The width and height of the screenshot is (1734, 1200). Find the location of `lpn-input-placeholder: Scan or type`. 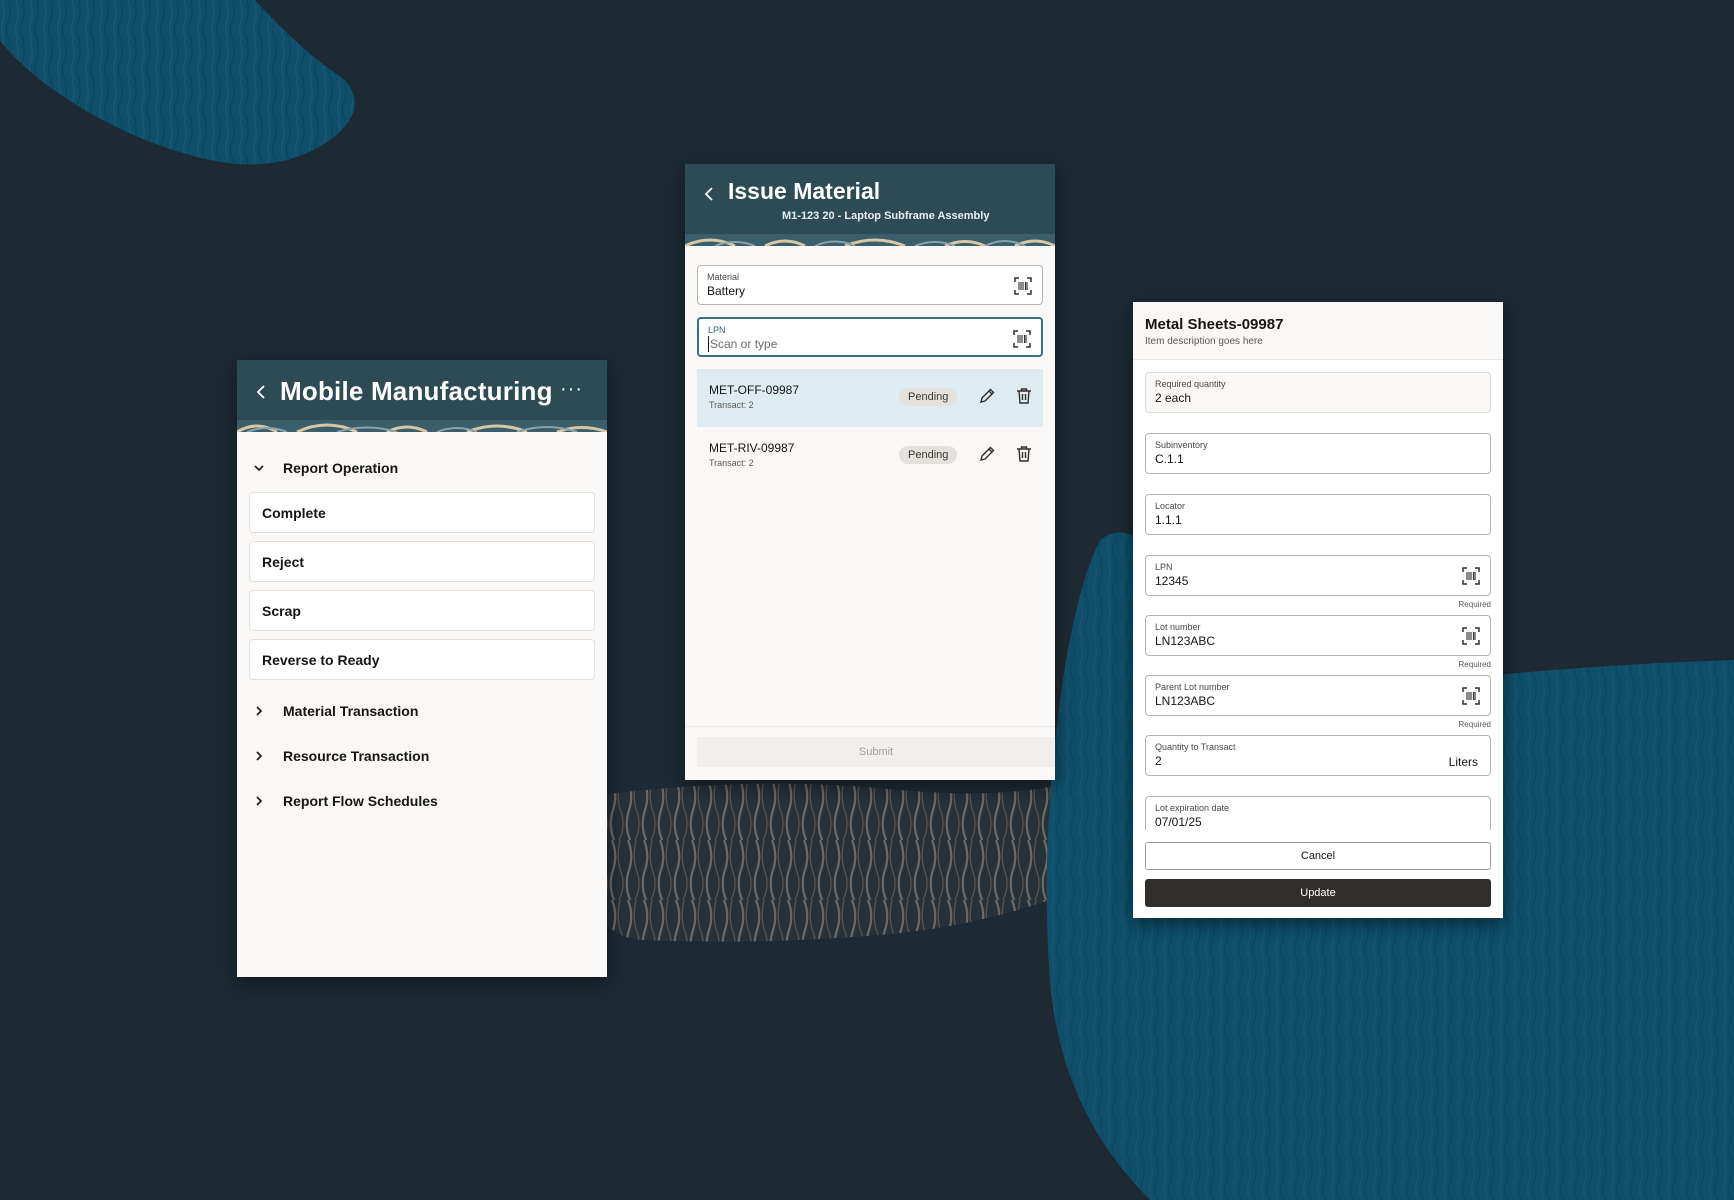

lpn-input-placeholder: Scan or type is located at coordinates (869, 344).